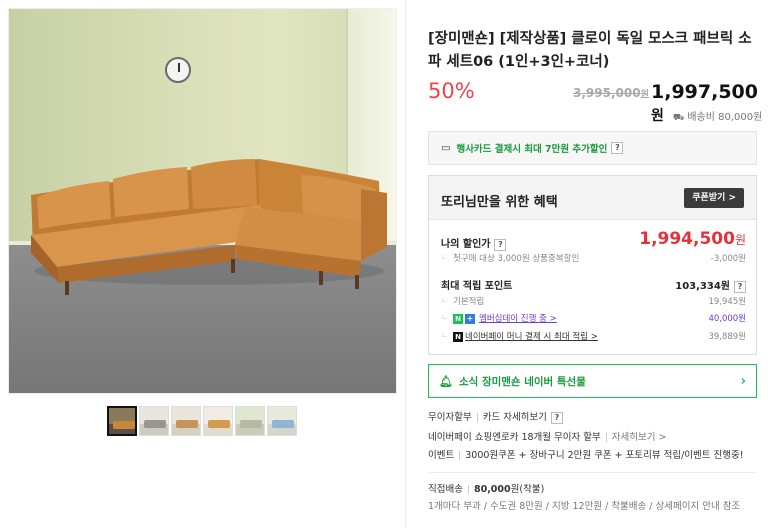 Image resolution: width=773 pixels, height=528 pixels. What do you see at coordinates (458, 336) in the screenshot?
I see `naverpay-icon: N` at bounding box center [458, 336].